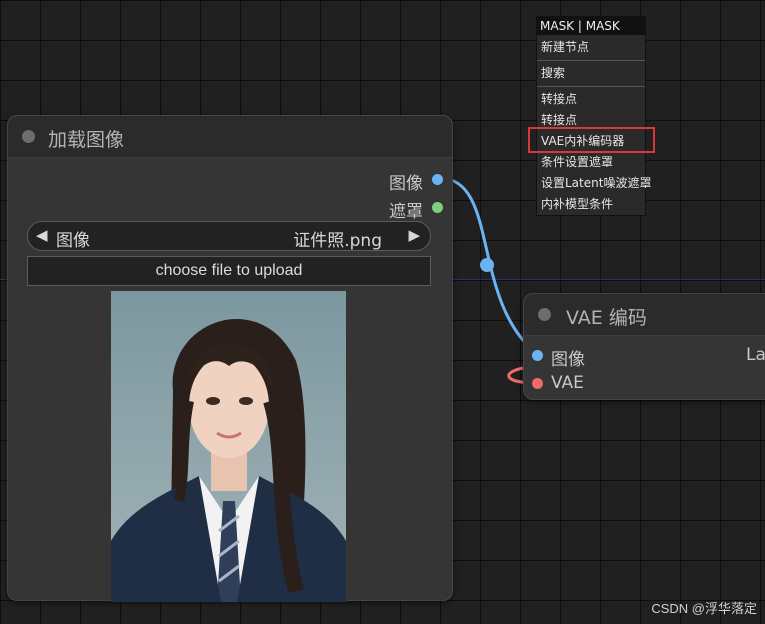 This screenshot has width=765, height=624. What do you see at coordinates (755, 355) in the screenshot?
I see `output-label-latent: La` at bounding box center [755, 355].